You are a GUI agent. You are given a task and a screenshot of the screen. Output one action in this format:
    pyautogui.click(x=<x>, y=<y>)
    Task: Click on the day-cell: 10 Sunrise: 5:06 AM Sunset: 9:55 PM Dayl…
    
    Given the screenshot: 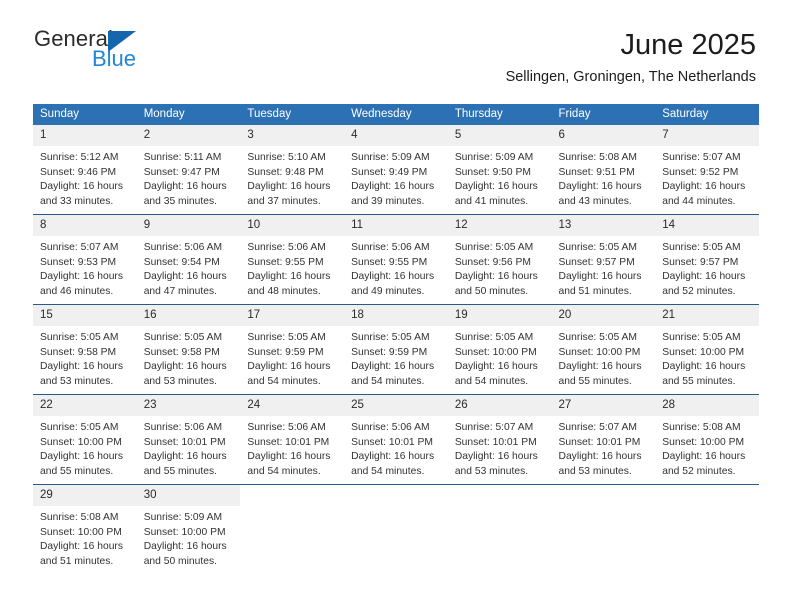 What is the action you would take?
    pyautogui.click(x=292, y=259)
    